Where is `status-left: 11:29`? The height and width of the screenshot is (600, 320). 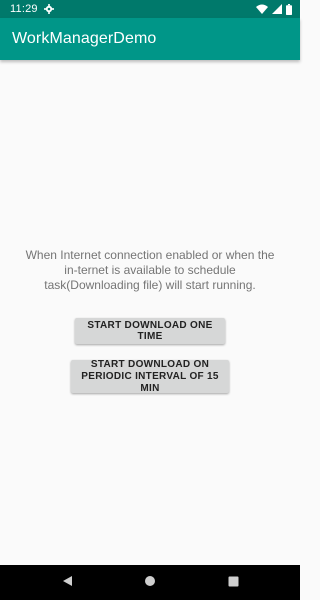
status-left: 11:29 is located at coordinates (32, 9).